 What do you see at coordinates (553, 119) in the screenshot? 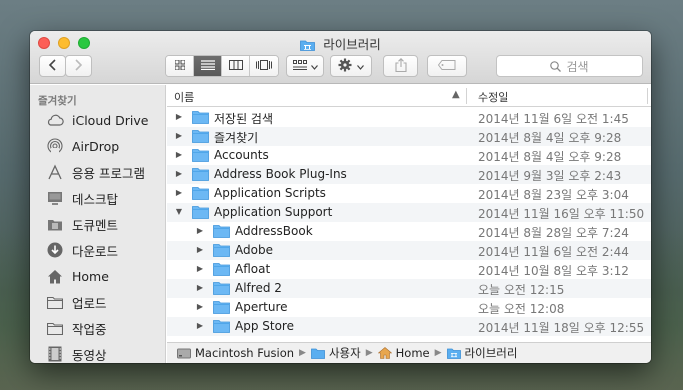
I see `row-modified-date: 2014년 11월 6일 오전 1:45` at bounding box center [553, 119].